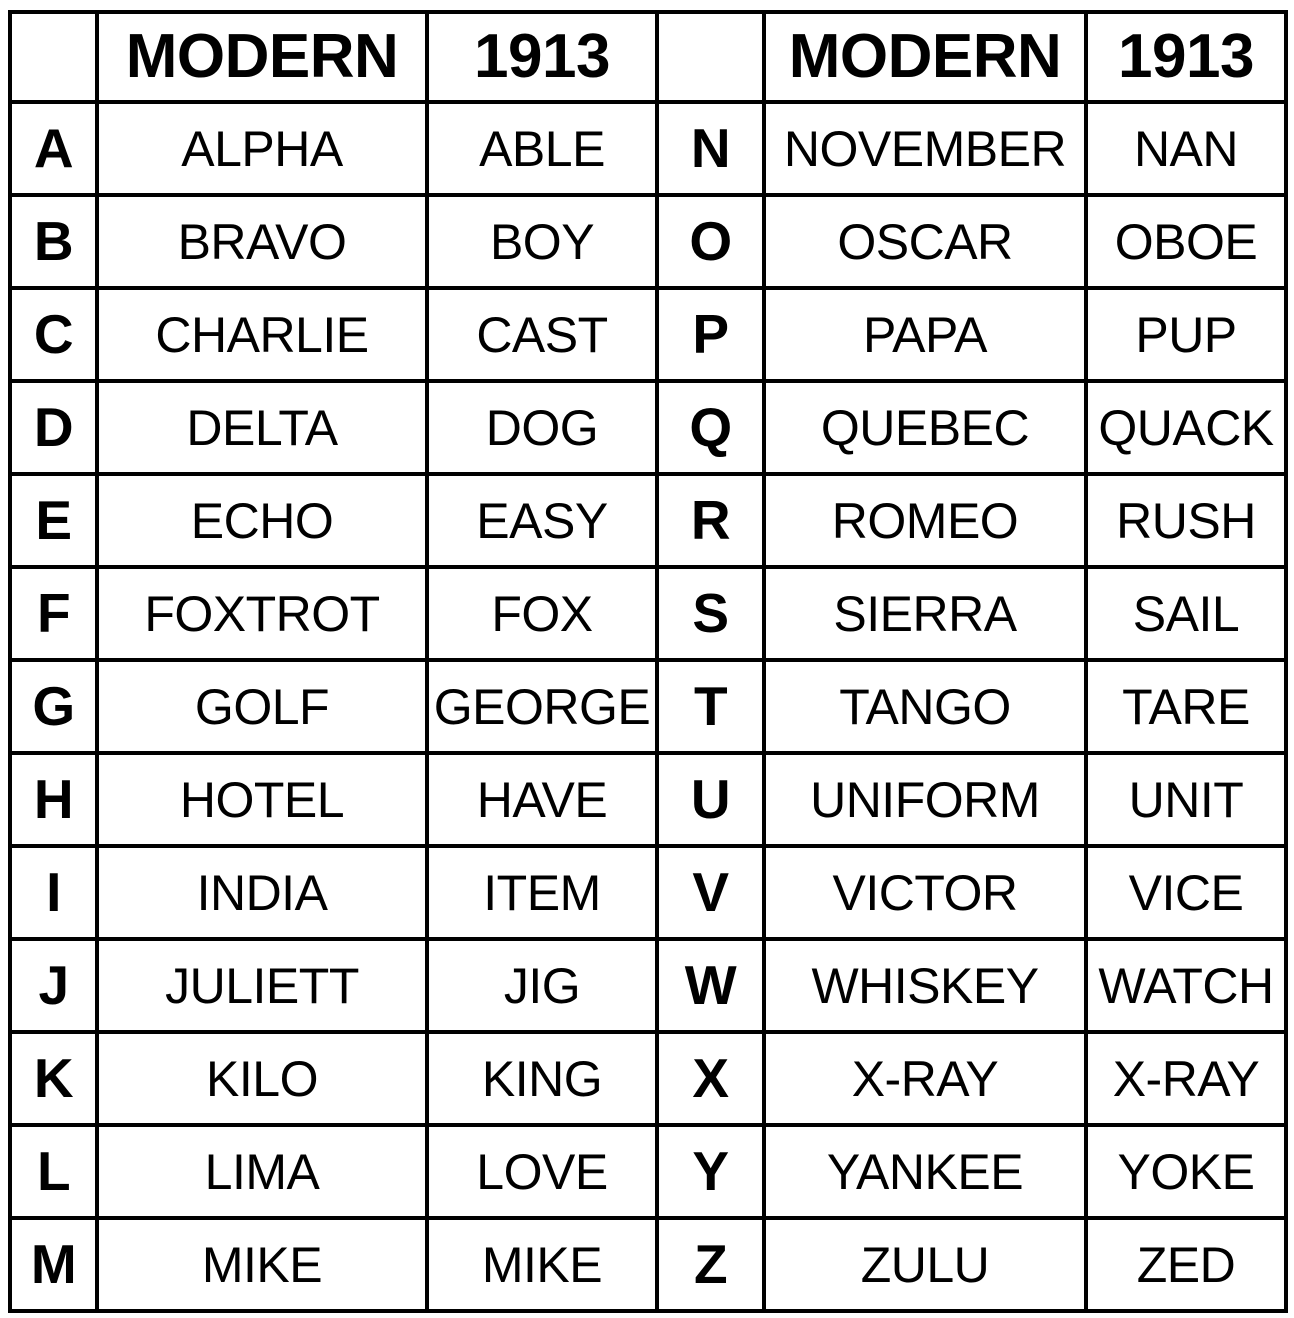 This screenshot has width=1294, height=1318. I want to click on row-letter-left-text: I, so click(53, 892).